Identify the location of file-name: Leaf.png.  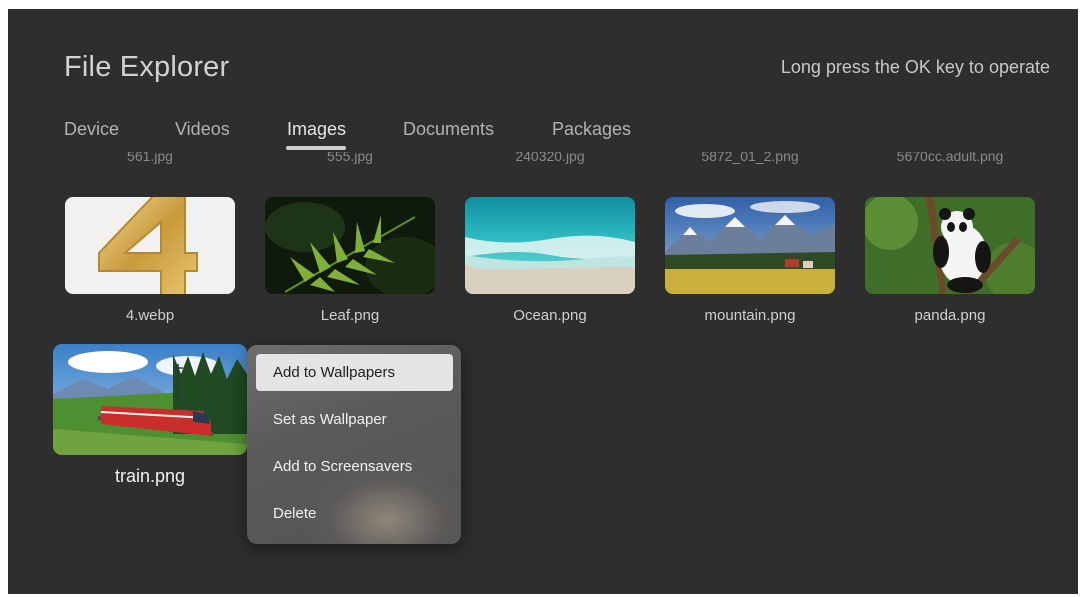
(350, 315).